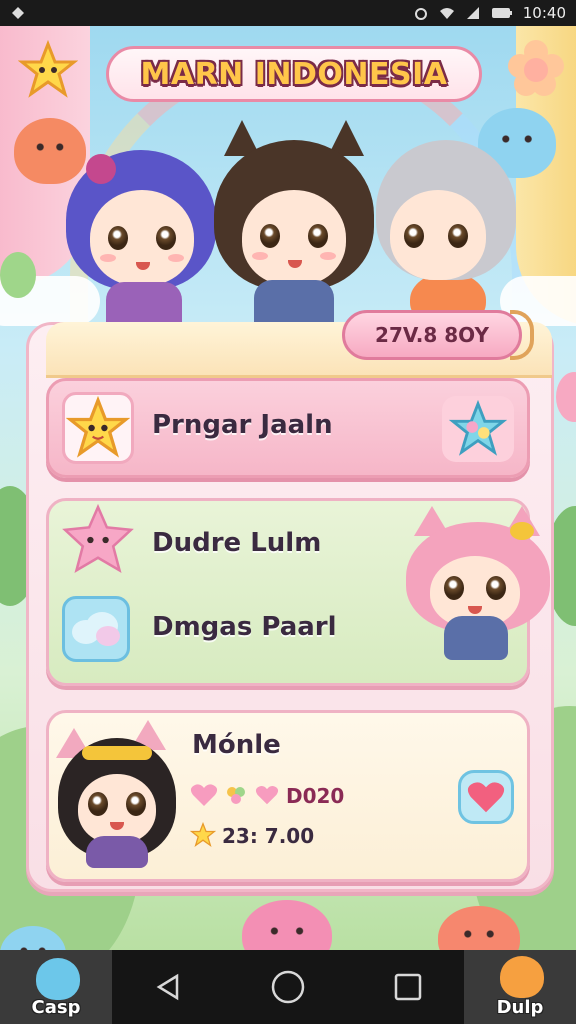 The image size is (576, 1024). Describe the element at coordinates (536, 68) in the screenshot. I see `flower-badge-icon` at that location.